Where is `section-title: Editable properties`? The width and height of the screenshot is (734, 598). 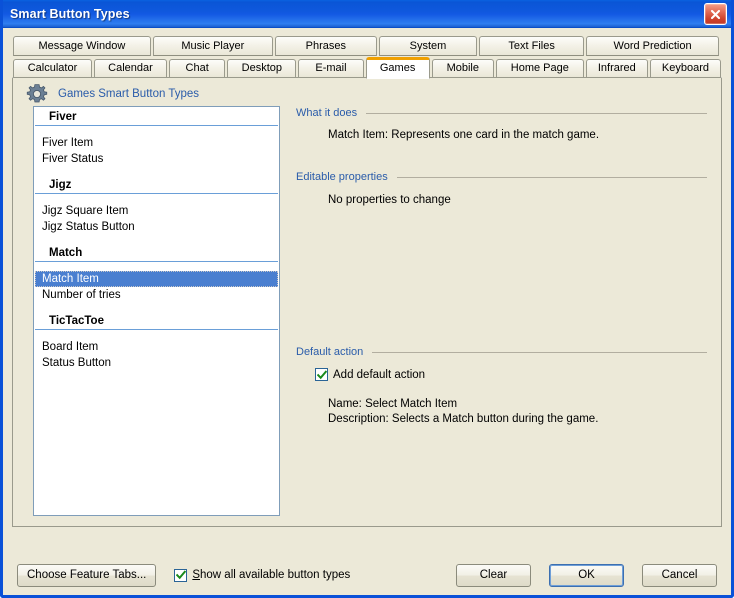
section-title: Editable properties is located at coordinates (342, 177).